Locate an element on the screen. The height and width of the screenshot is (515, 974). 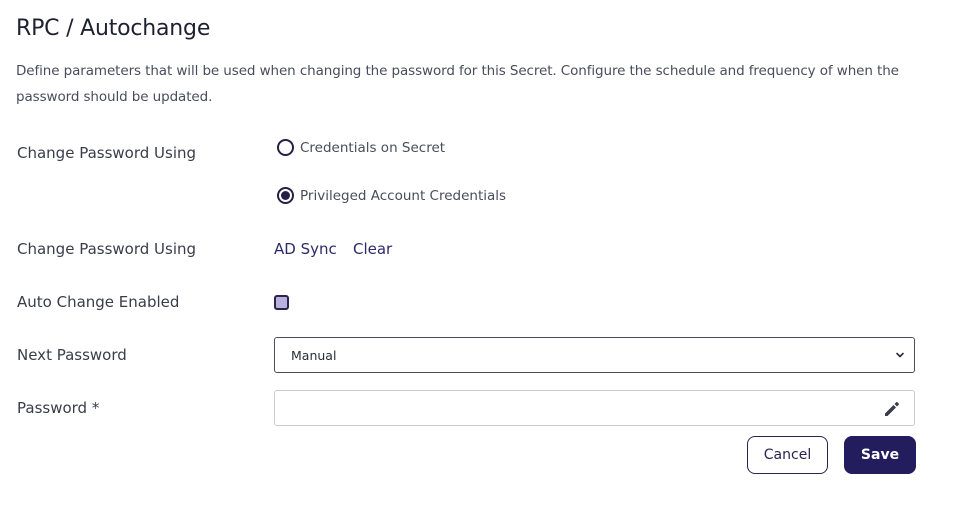
radio-button-unselected is located at coordinates (285, 147).